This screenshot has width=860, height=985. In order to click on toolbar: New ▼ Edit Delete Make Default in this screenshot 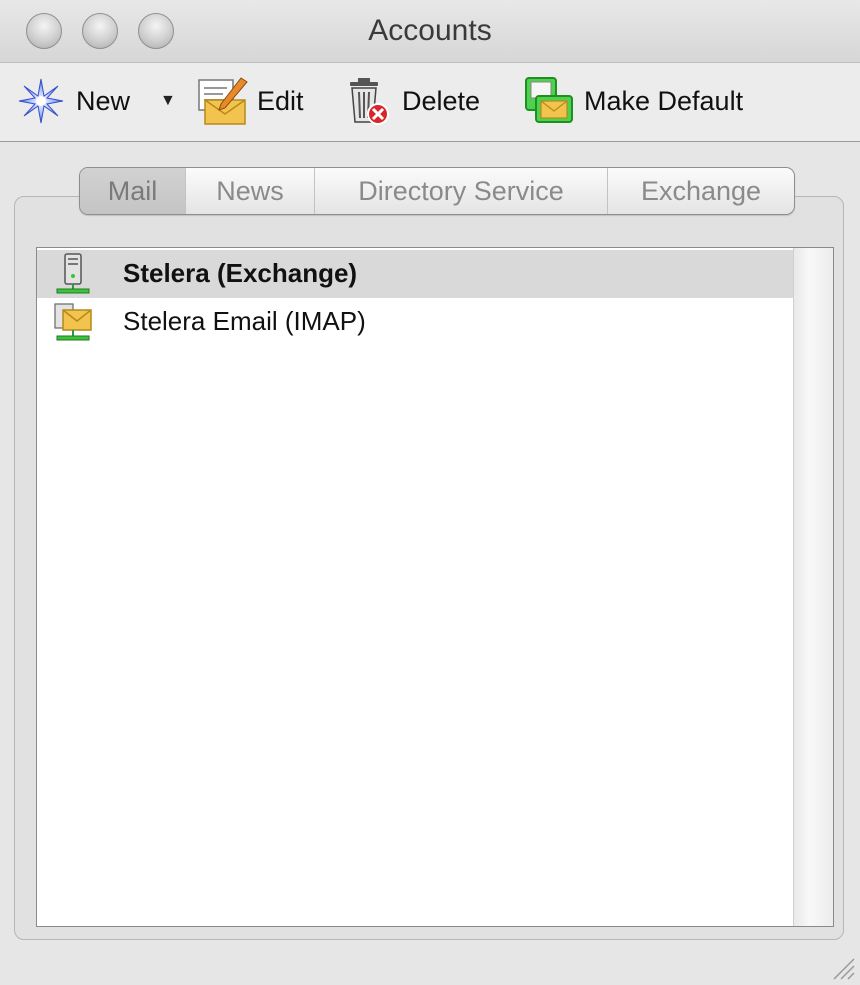, I will do `click(430, 102)`.